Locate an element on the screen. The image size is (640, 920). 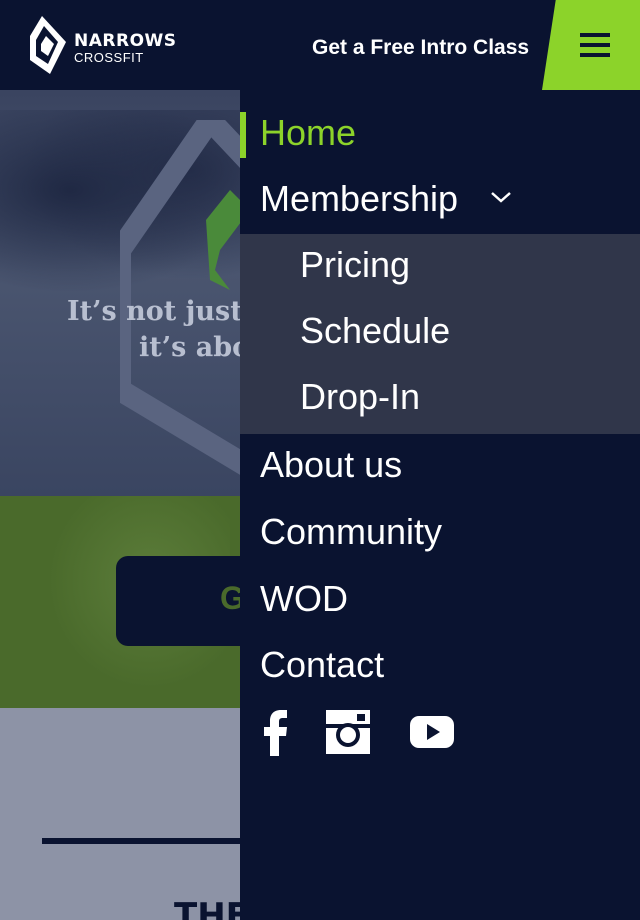
submenu-item-schedule: Schedule is located at coordinates (440, 333).